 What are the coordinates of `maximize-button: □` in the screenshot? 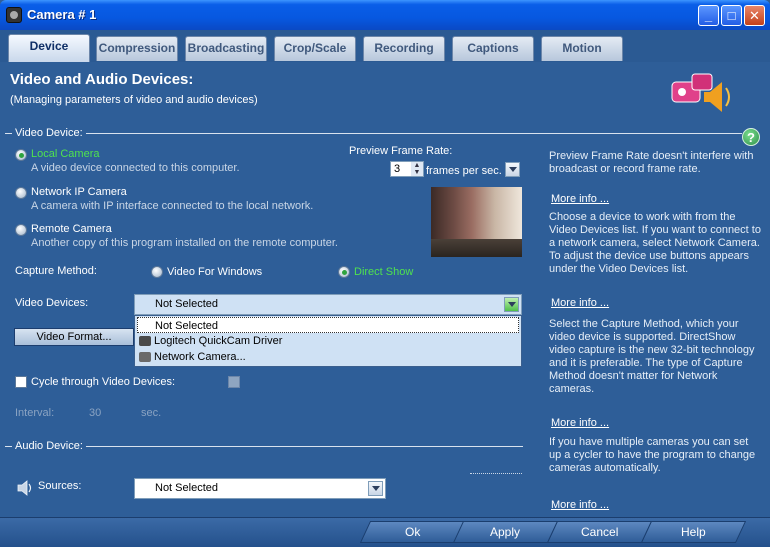 It's located at (731, 15).